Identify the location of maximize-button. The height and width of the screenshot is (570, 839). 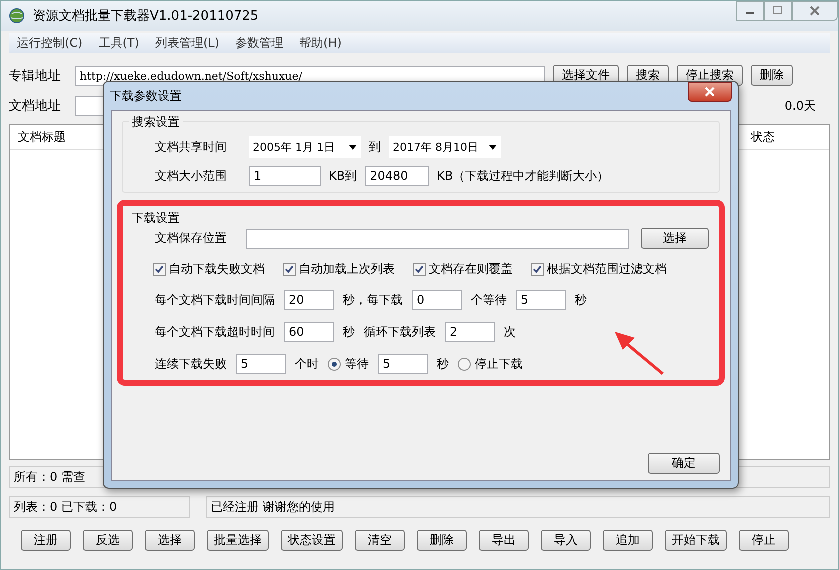
(778, 11).